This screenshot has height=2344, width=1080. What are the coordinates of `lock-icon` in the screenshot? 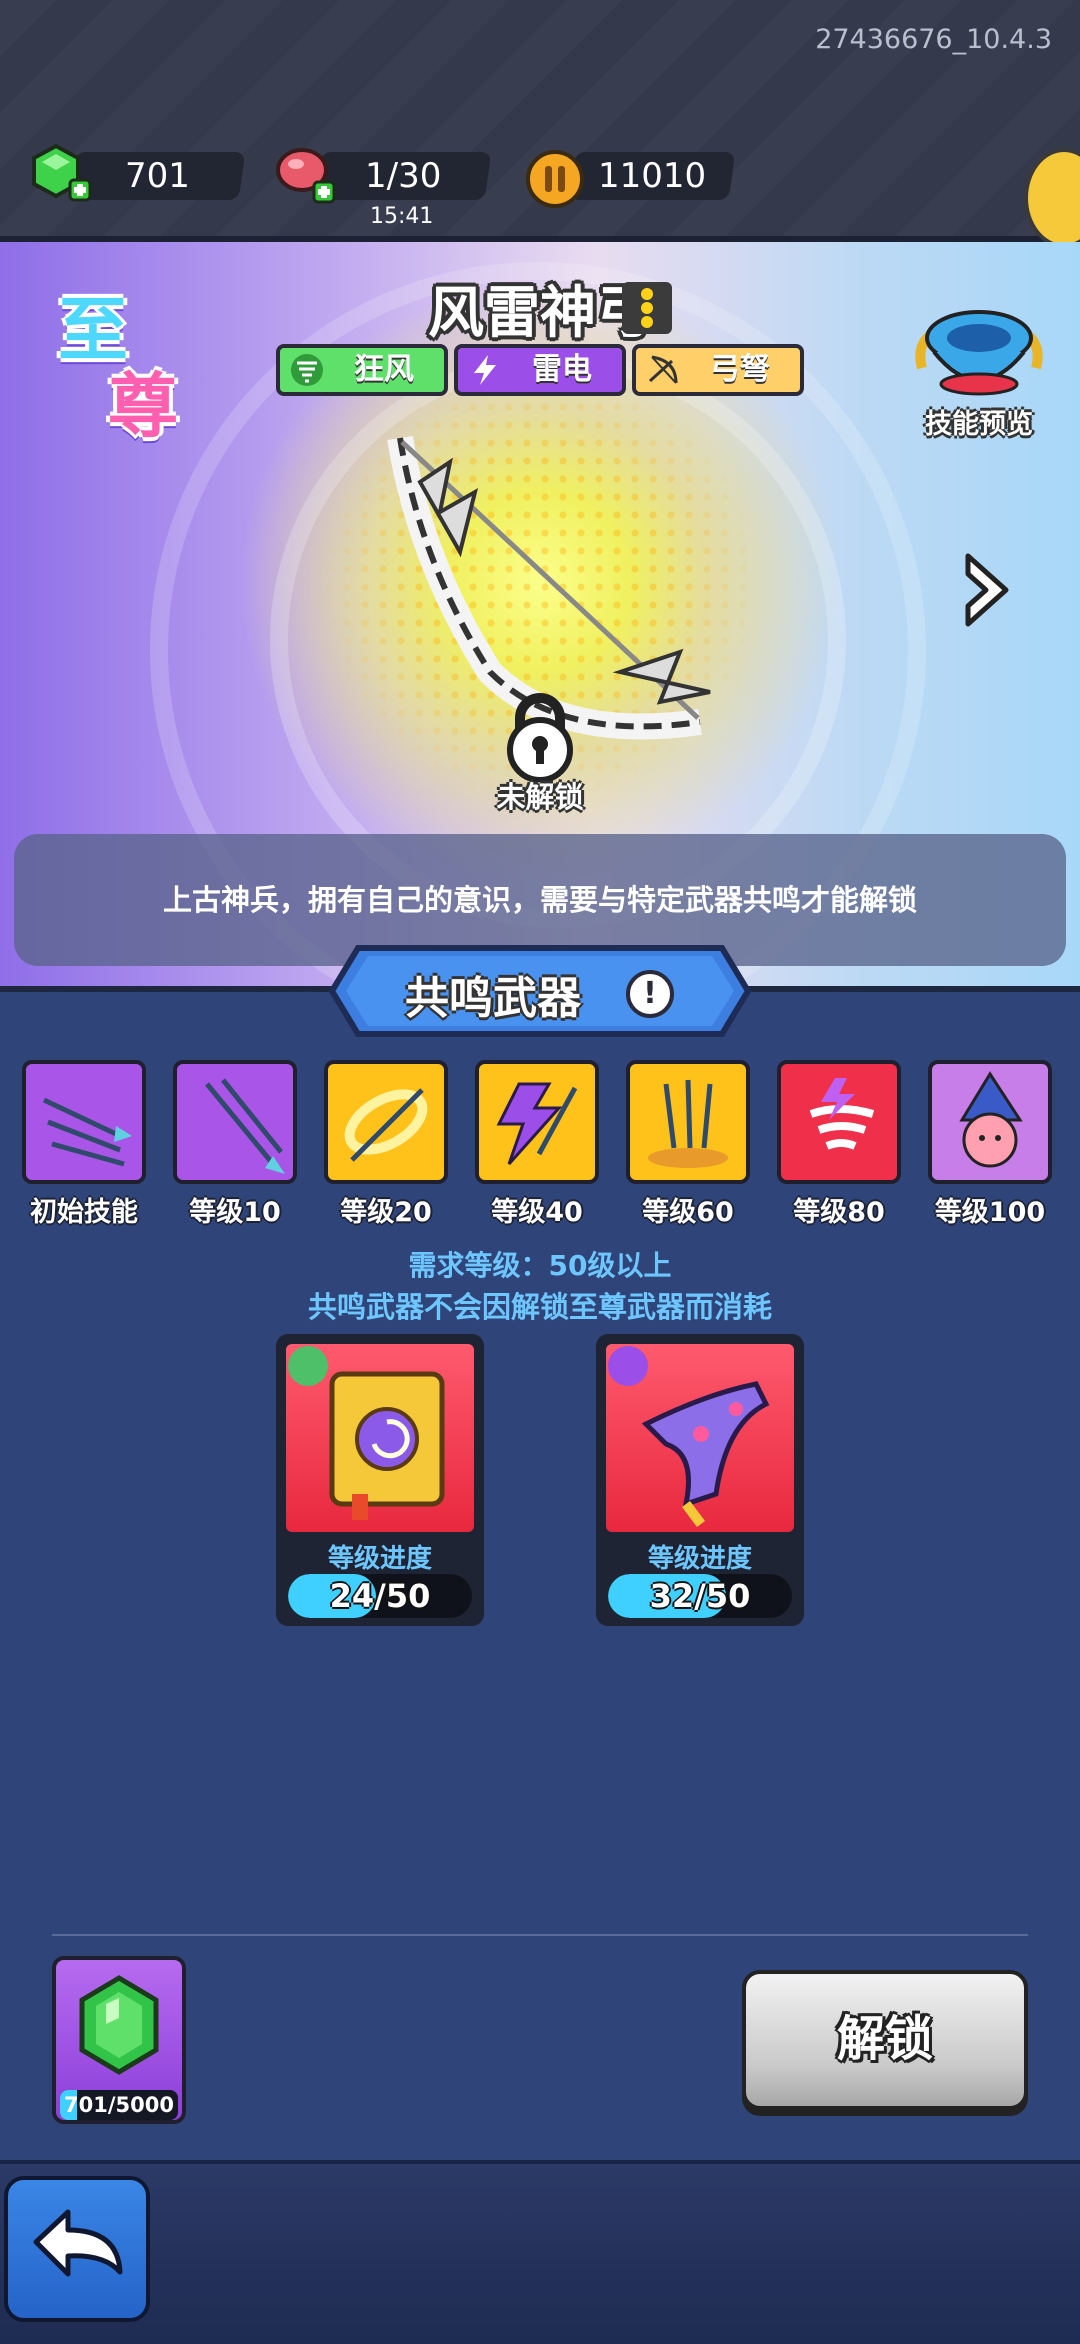 It's located at (540, 737).